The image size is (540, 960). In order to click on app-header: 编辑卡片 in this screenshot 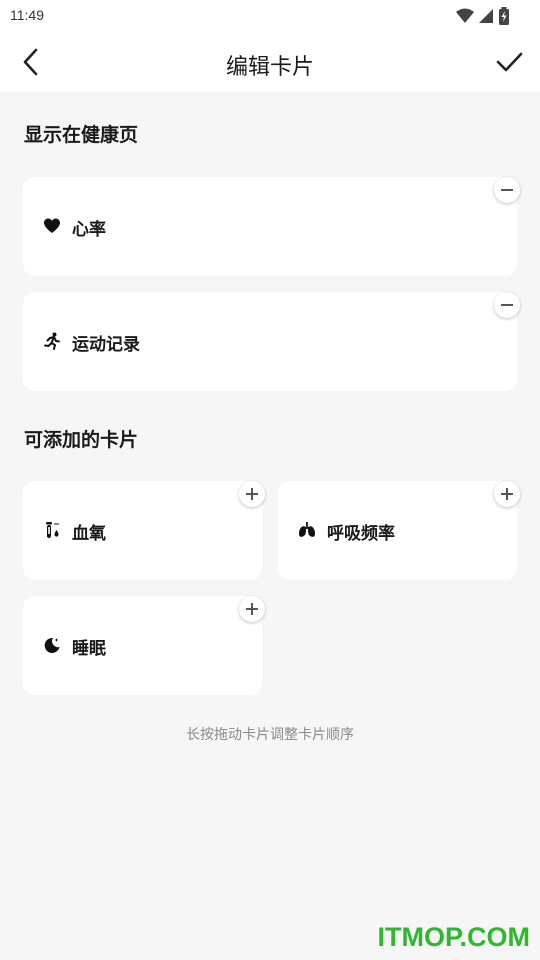, I will do `click(270, 62)`.